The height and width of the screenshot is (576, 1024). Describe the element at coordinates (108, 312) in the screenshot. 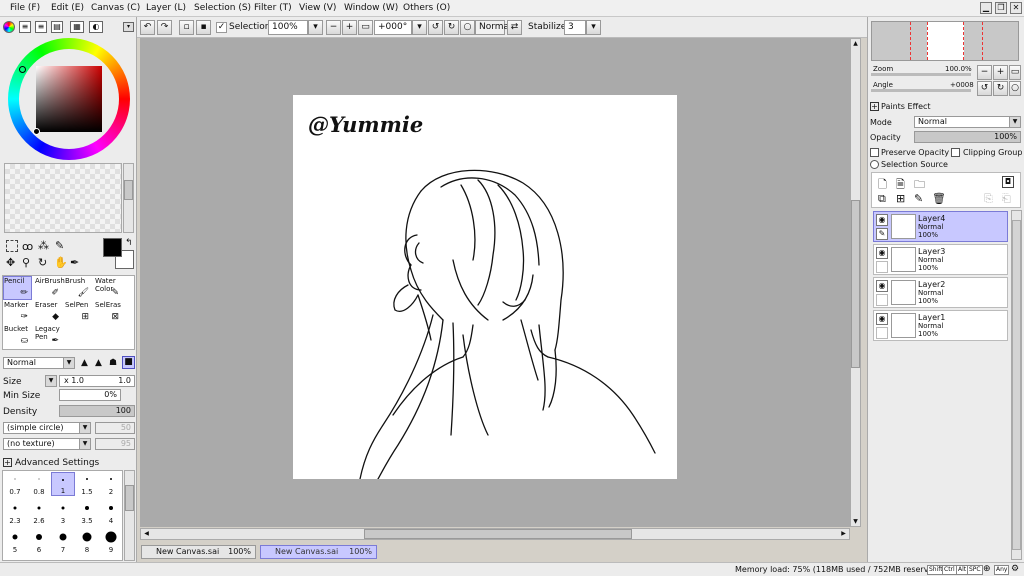

I see `tool-seleras: SelEras ⊠` at that location.